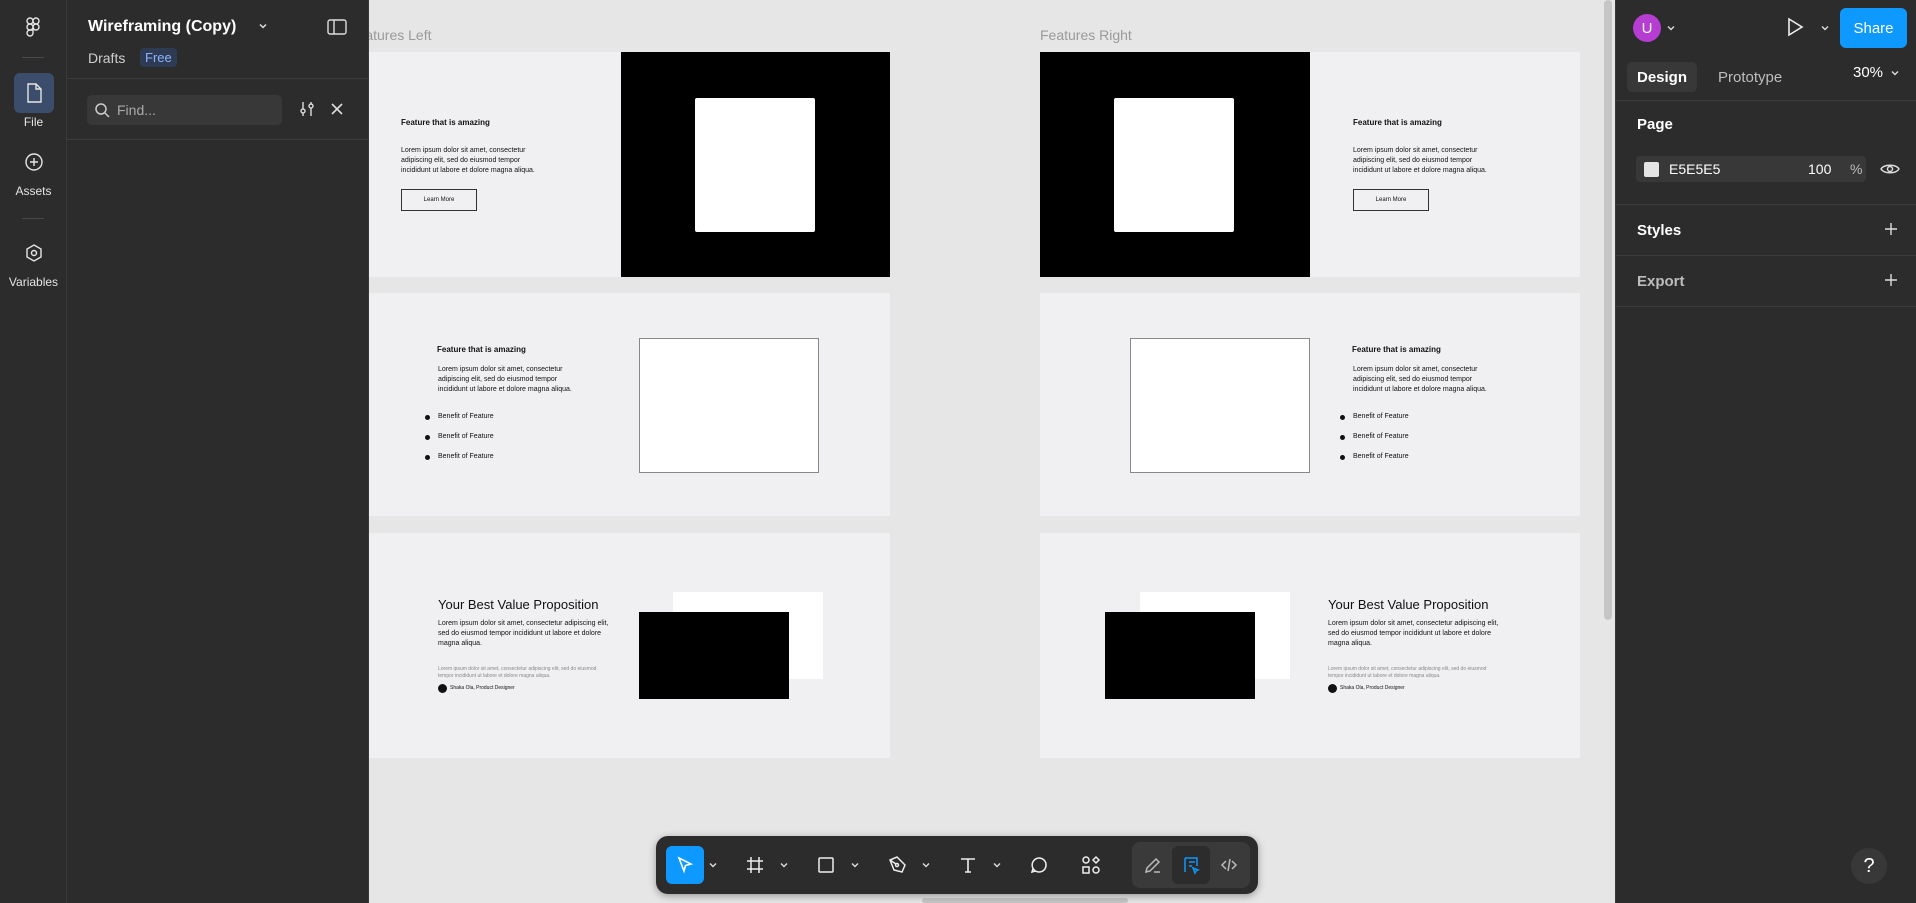  Describe the element at coordinates (1873, 28) in the screenshot. I see `share-button: Share` at that location.